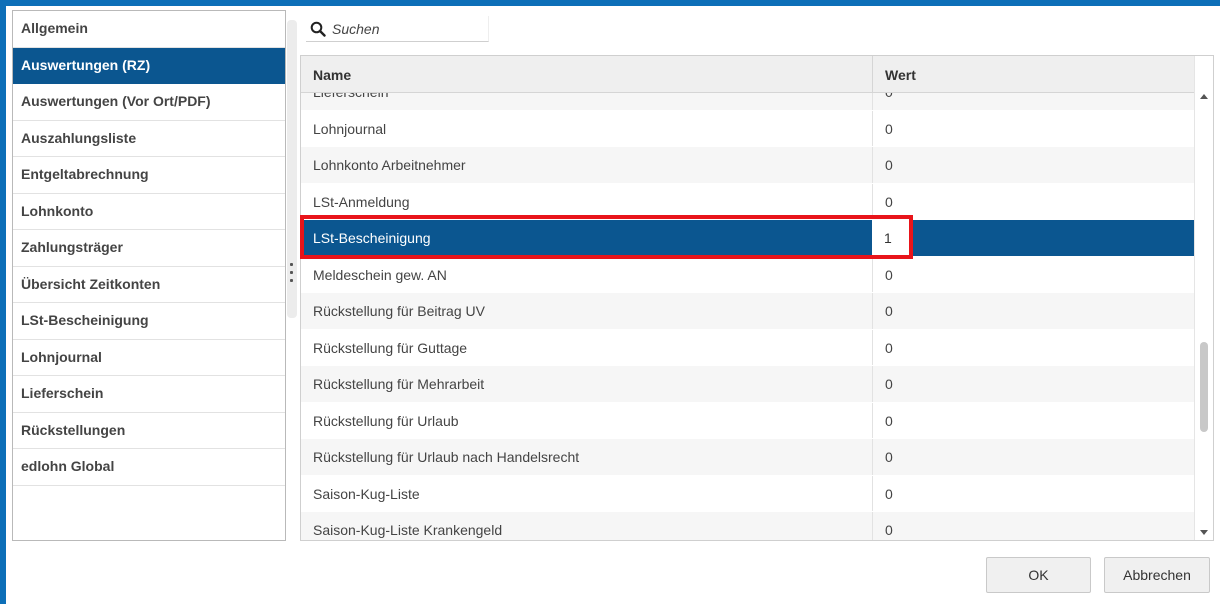 The image size is (1220, 604). What do you see at coordinates (747, 347) in the screenshot?
I see `table-row: Rückstellung für Guttage 0` at bounding box center [747, 347].